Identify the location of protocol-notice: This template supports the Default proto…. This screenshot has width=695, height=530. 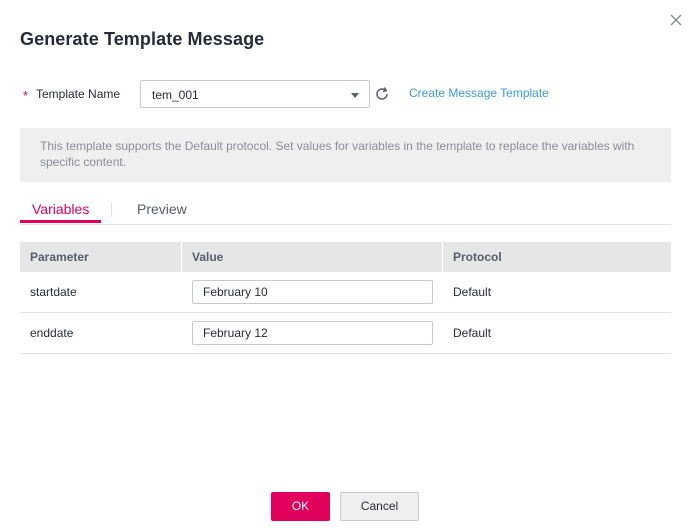
(345, 155).